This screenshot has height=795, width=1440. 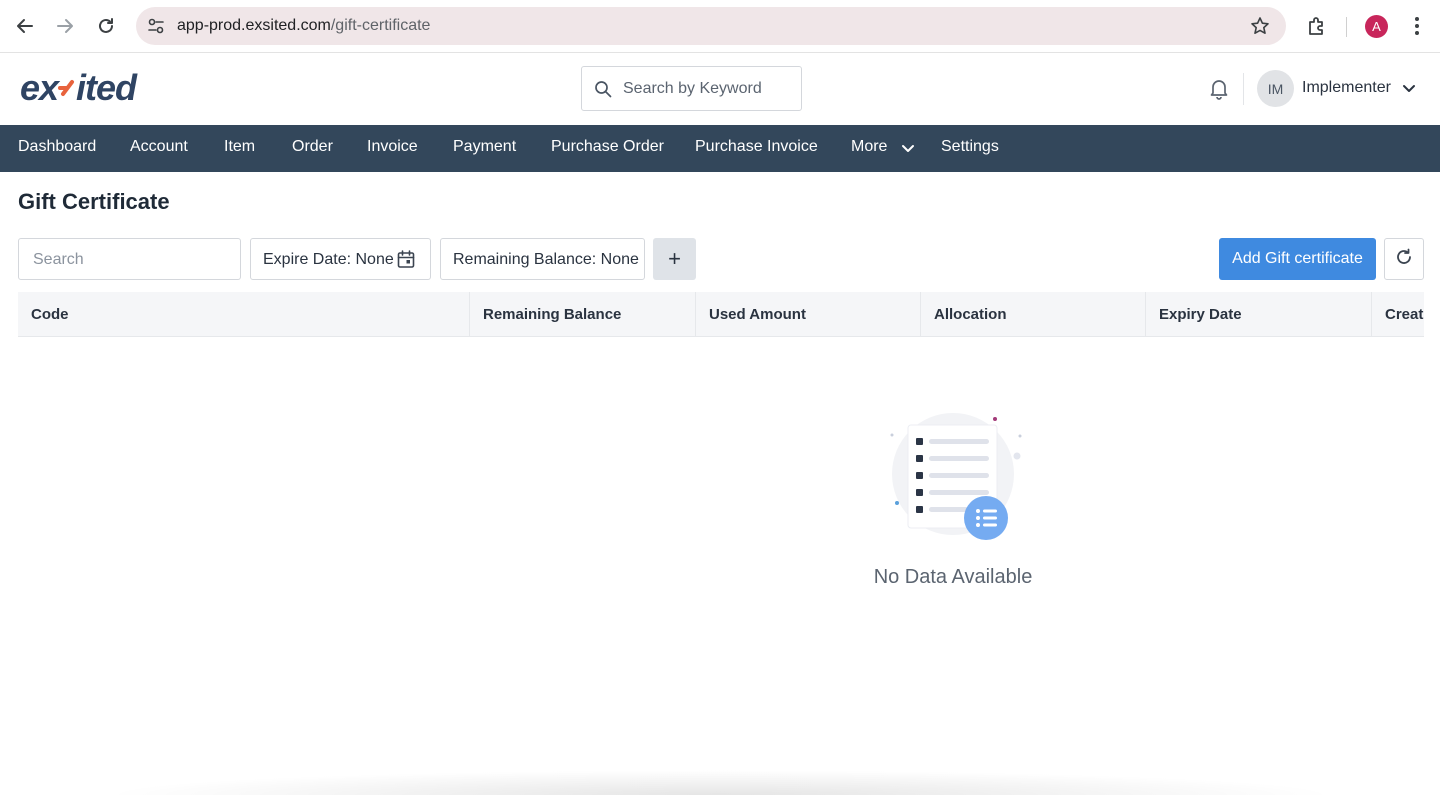 I want to click on forward-arrow-icon, so click(x=65, y=26).